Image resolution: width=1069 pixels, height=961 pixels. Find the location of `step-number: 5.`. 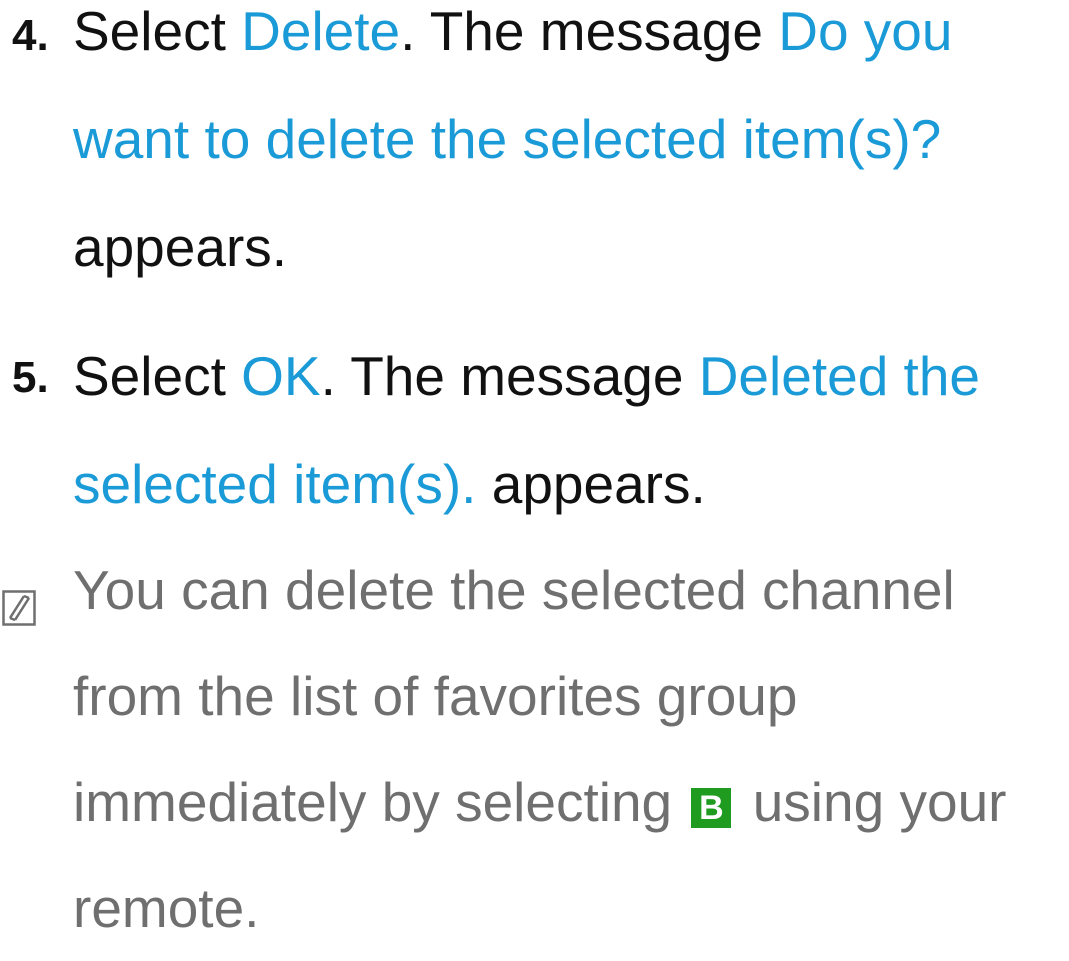

step-number: 5. is located at coordinates (30, 377).